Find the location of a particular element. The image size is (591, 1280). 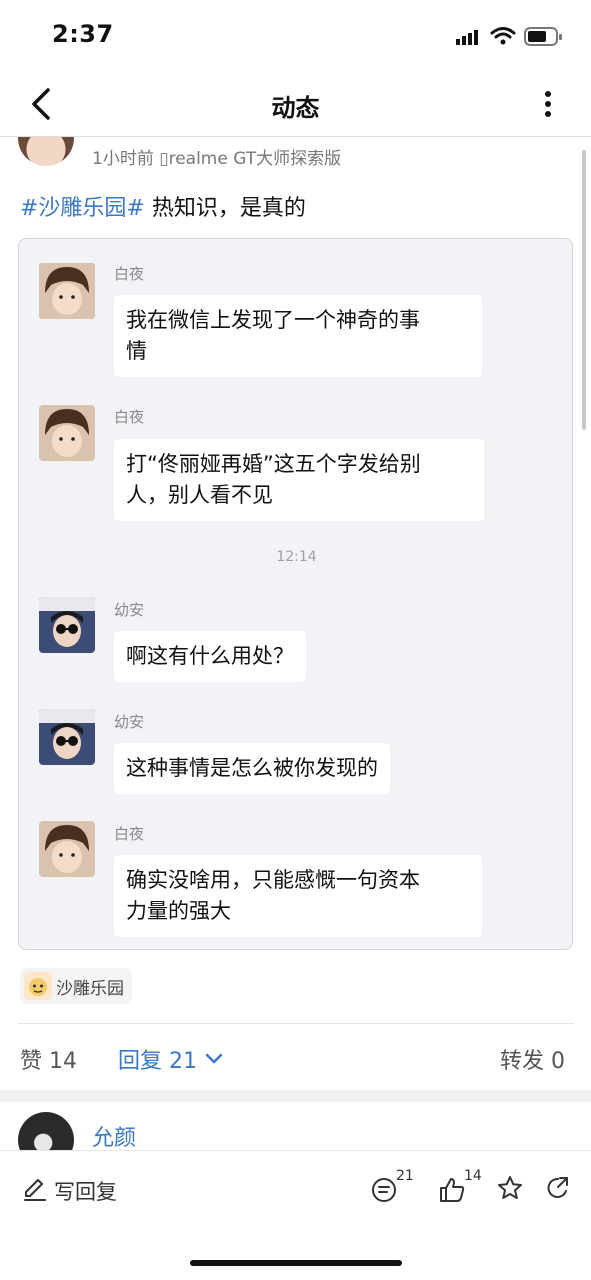

favorite-button is located at coordinates (511, 1189).